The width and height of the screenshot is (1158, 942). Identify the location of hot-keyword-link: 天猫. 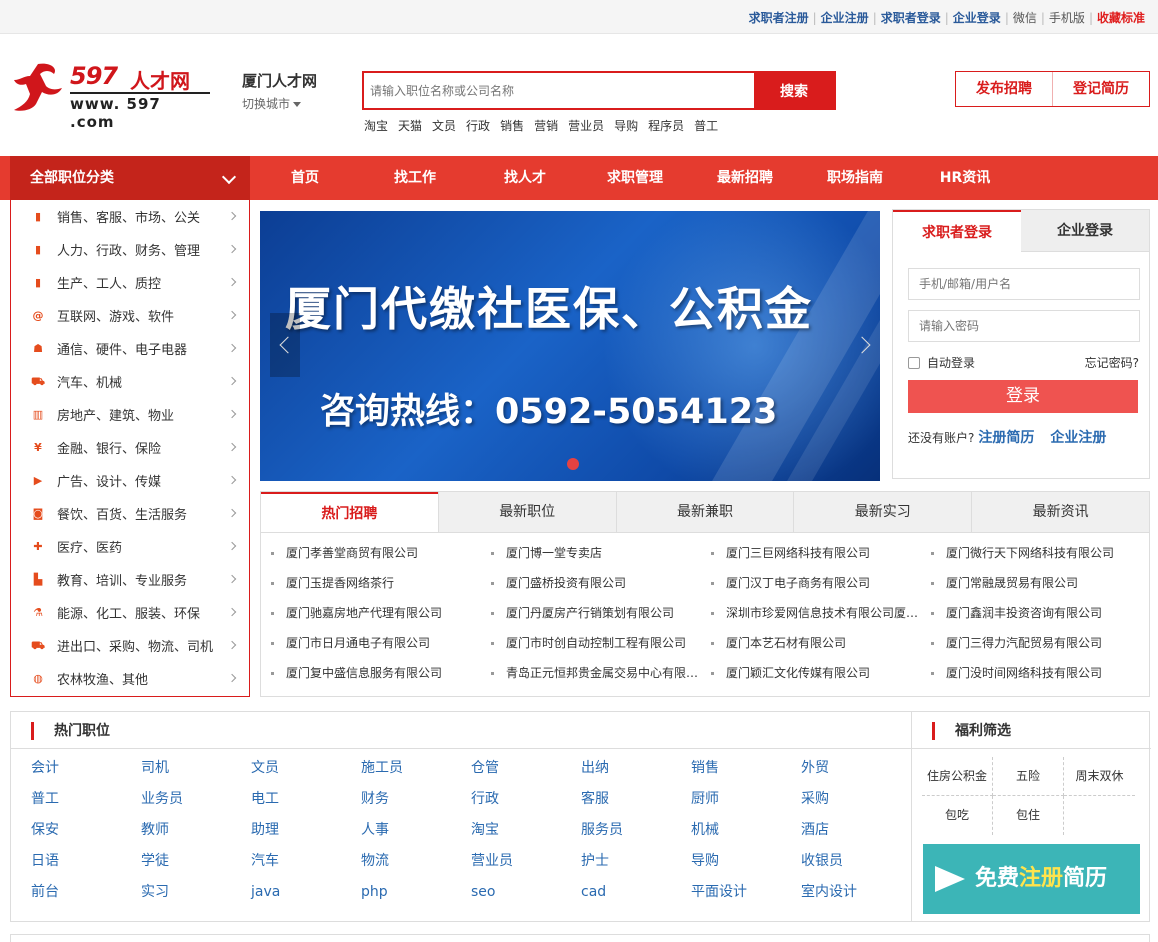
(410, 125).